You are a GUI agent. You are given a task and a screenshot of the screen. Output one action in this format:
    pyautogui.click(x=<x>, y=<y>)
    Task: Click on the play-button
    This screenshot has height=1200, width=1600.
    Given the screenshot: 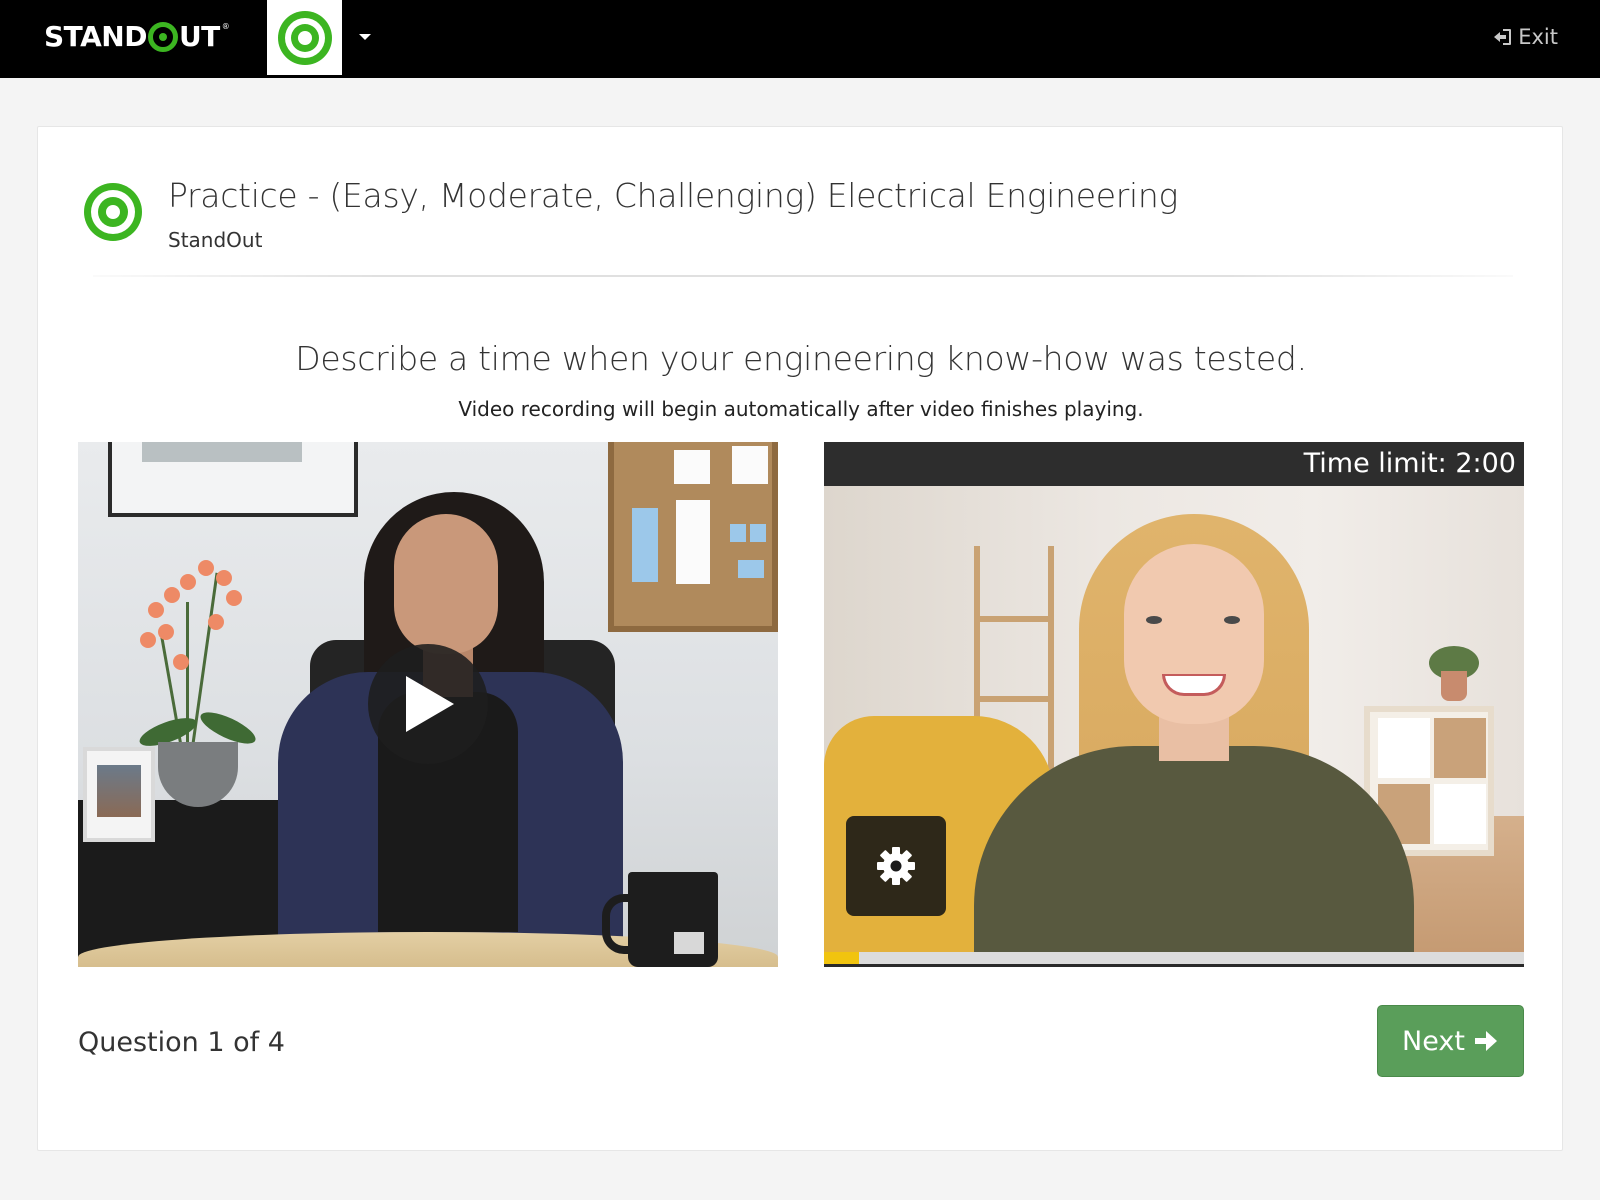 What is the action you would take?
    pyautogui.click(x=428, y=704)
    